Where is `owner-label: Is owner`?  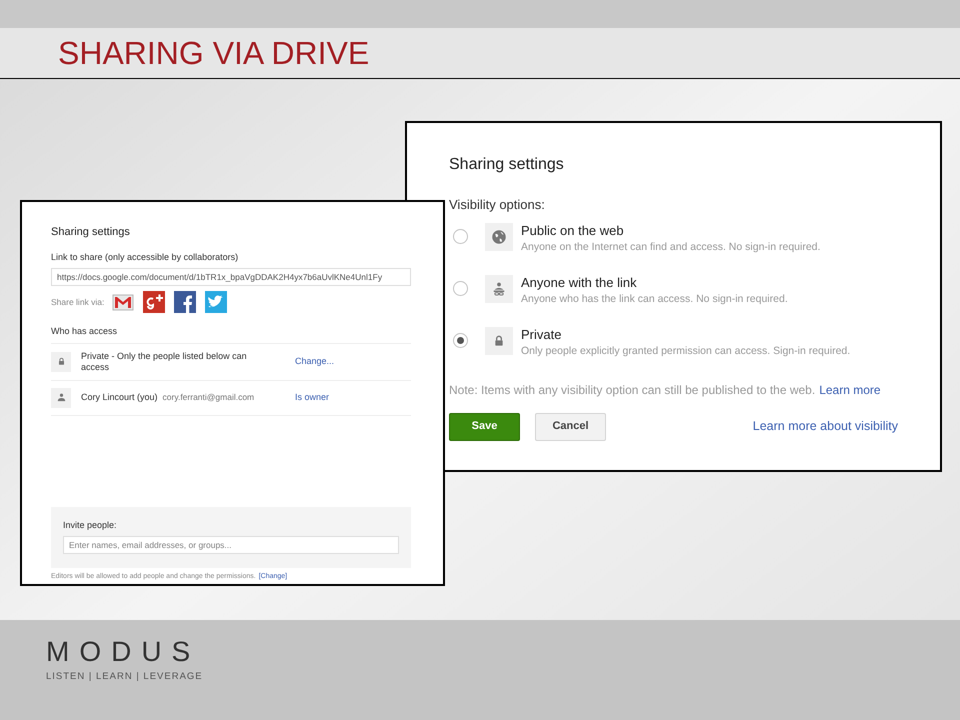 owner-label: Is owner is located at coordinates (312, 397).